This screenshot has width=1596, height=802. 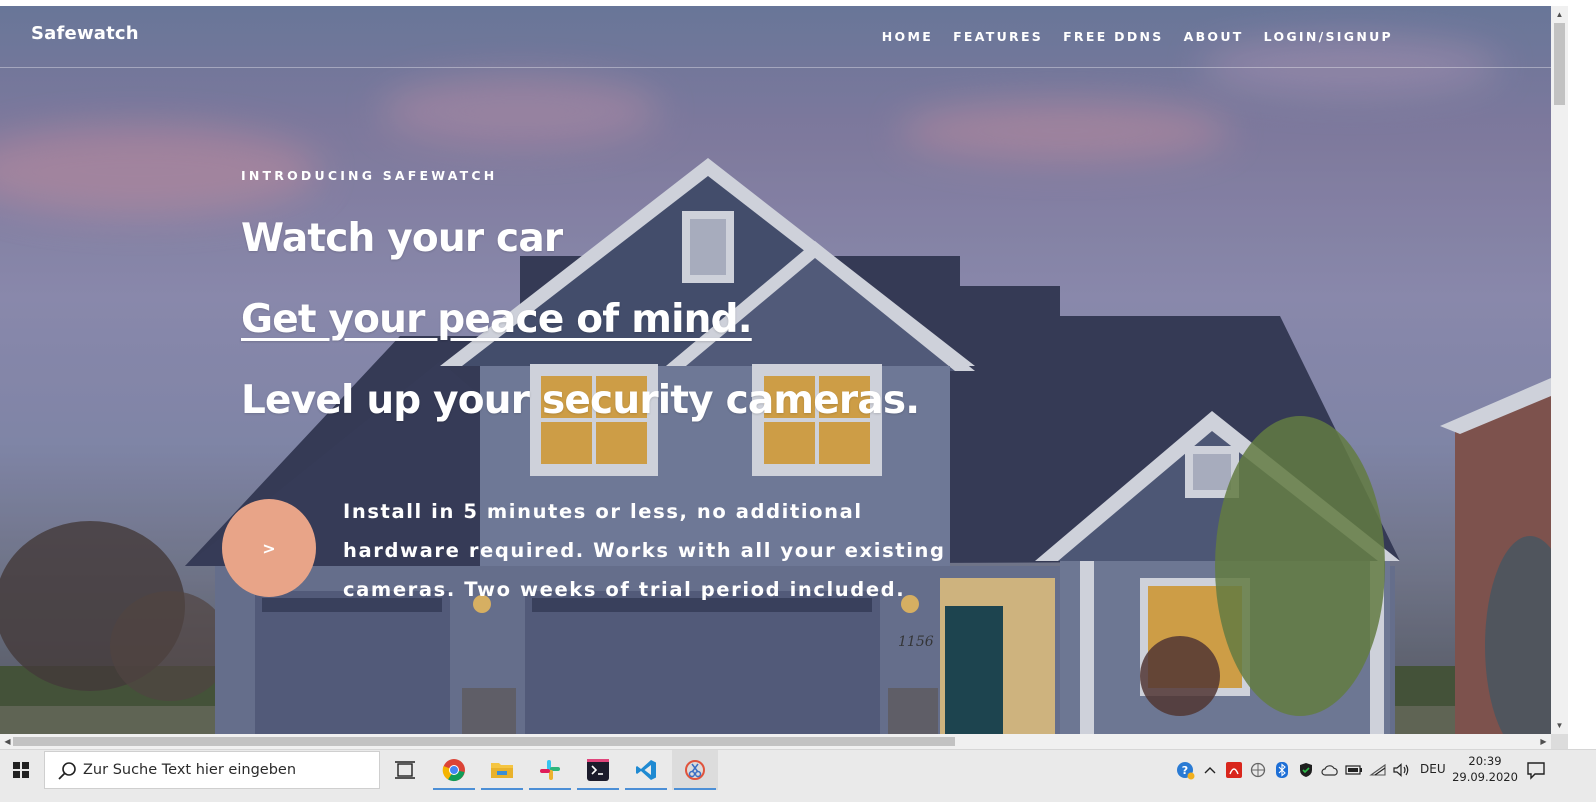 I want to click on volume-icon, so click(x=1401, y=770).